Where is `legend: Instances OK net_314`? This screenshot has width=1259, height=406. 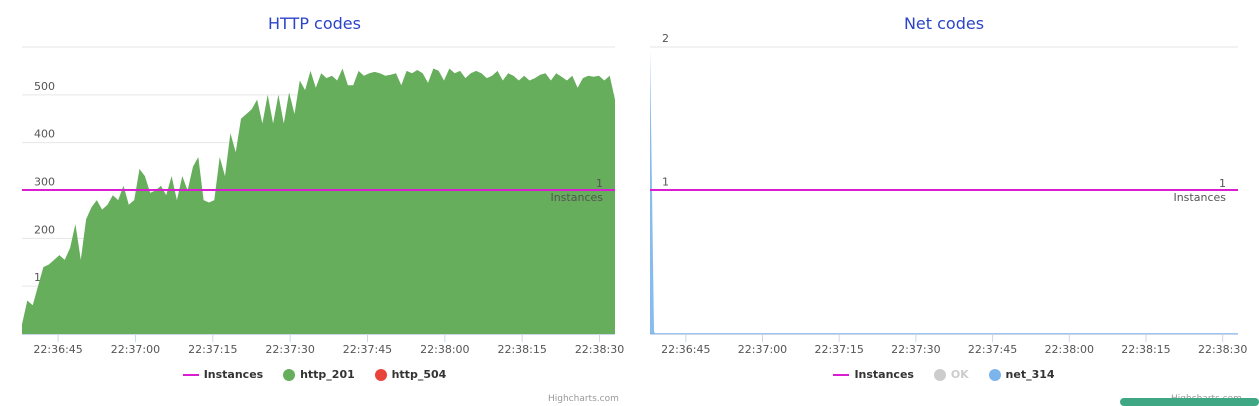 legend: Instances OK net_314 is located at coordinates (944, 374).